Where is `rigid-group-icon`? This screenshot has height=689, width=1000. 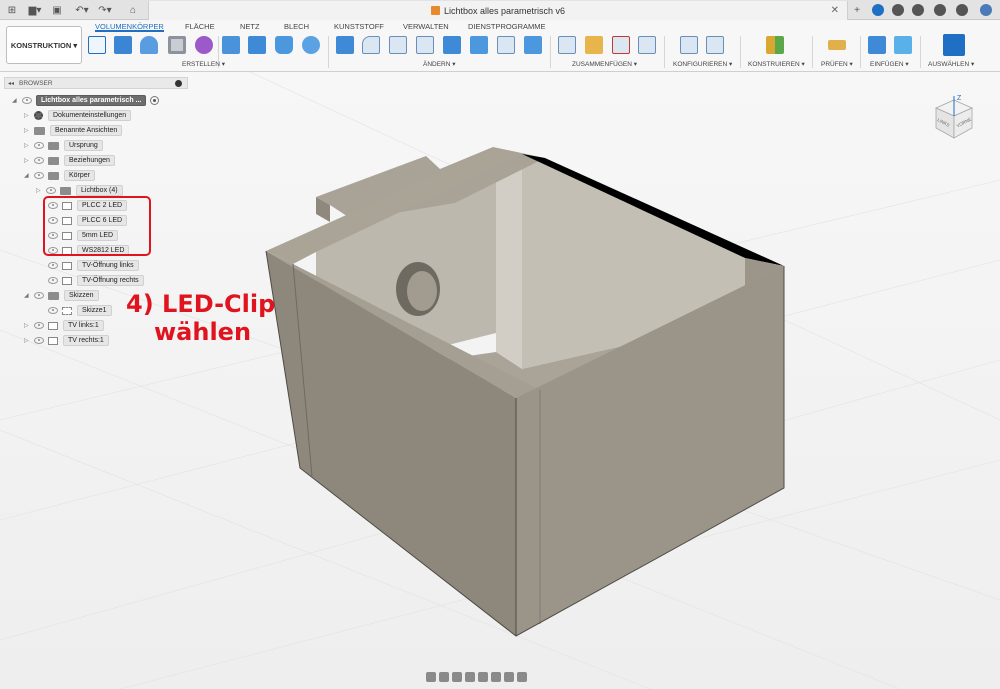 rigid-group-icon is located at coordinates (647, 45).